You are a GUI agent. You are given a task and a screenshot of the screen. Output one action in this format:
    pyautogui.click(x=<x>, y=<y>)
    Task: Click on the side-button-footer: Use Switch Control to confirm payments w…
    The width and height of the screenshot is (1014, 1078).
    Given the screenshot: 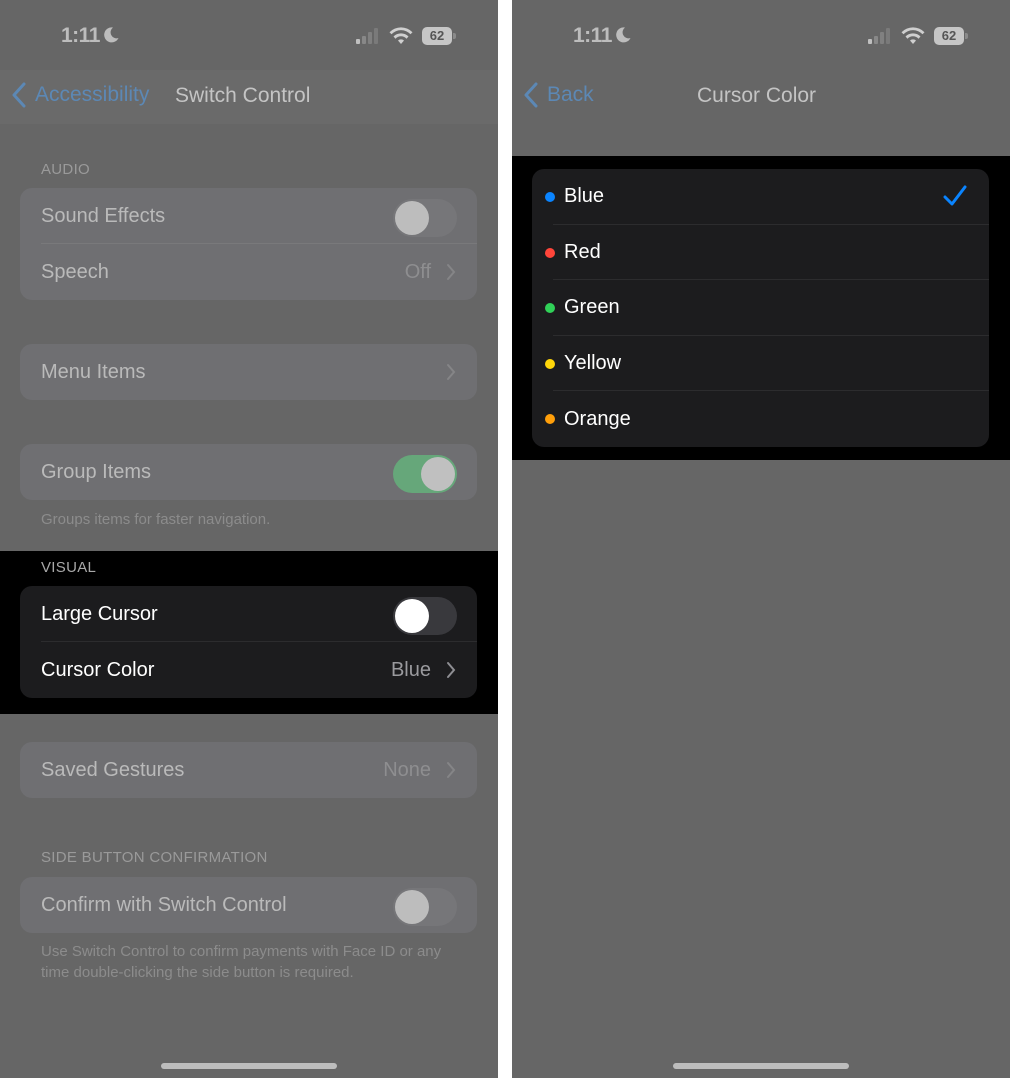 What is the action you would take?
    pyautogui.click(x=241, y=962)
    